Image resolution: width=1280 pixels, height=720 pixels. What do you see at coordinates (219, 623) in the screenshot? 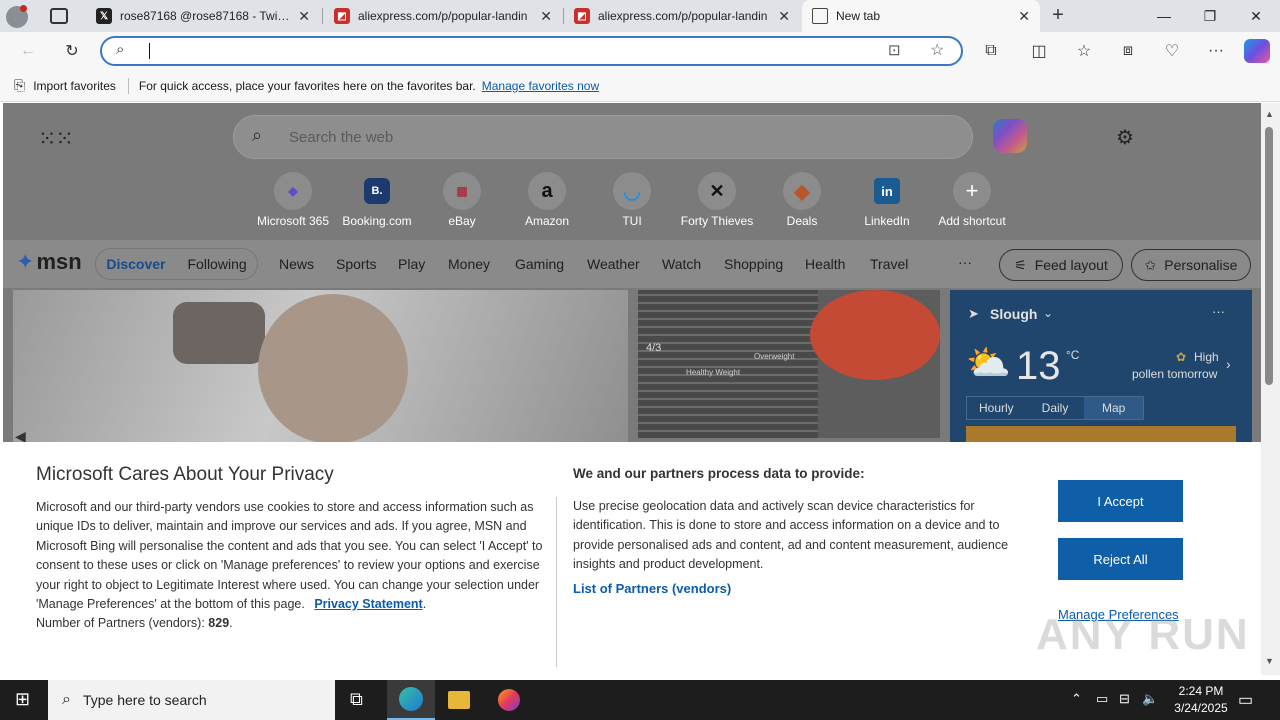
I see `partners-count: 829` at bounding box center [219, 623].